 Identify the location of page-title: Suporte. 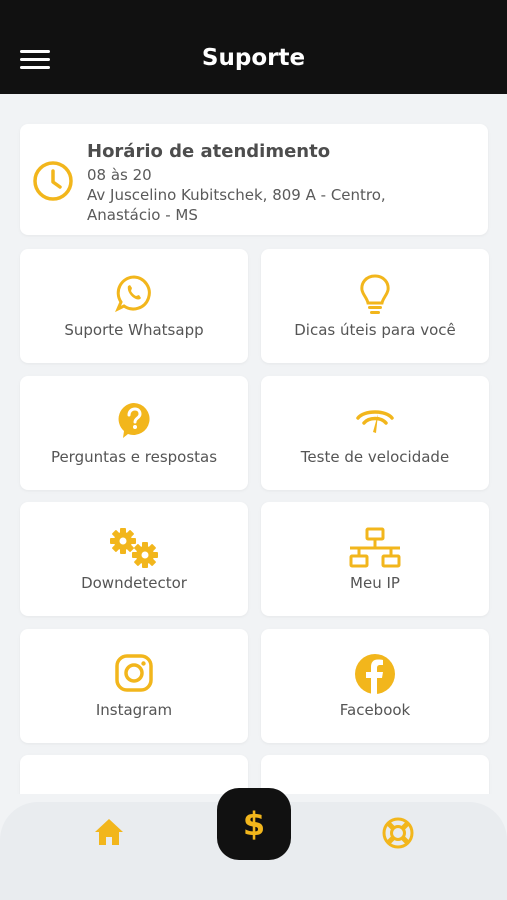
(253, 58).